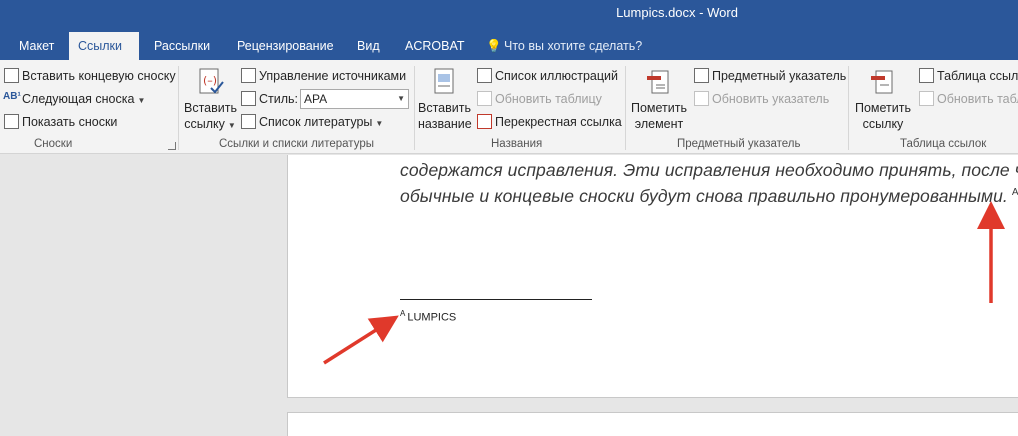 This screenshot has width=1018, height=436. Describe the element at coordinates (210, 100) in the screenshot. I see `insert-citation-button: (–) Вставить ссылку ▼` at that location.